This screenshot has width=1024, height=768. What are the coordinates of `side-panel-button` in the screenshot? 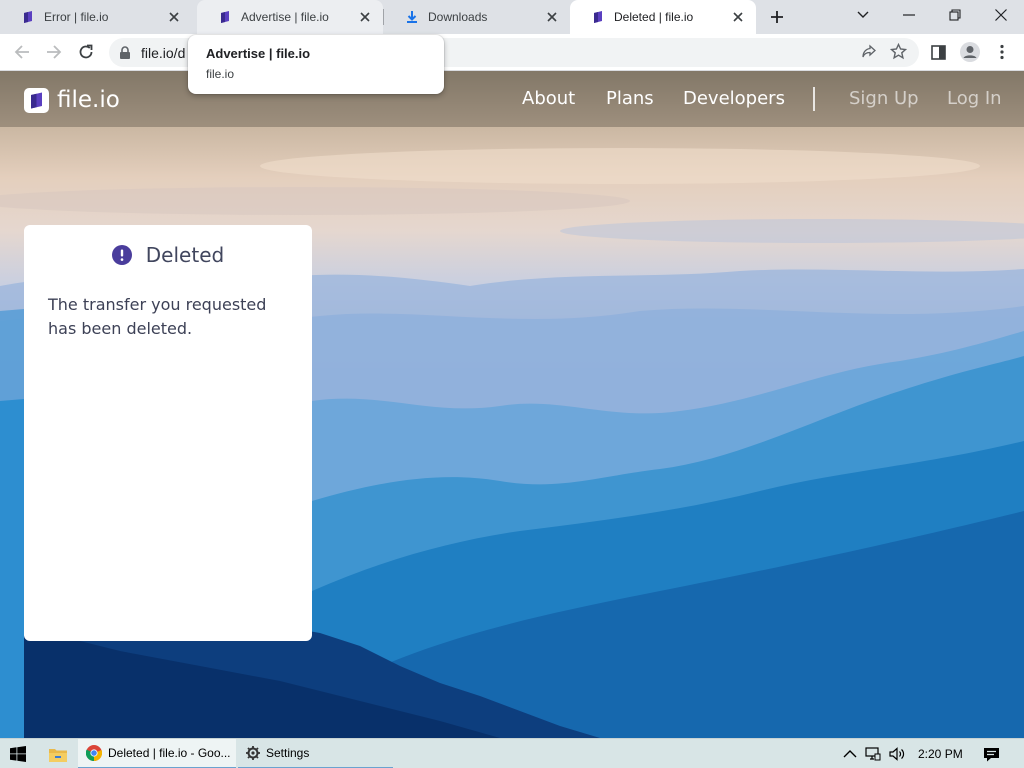 It's located at (938, 52).